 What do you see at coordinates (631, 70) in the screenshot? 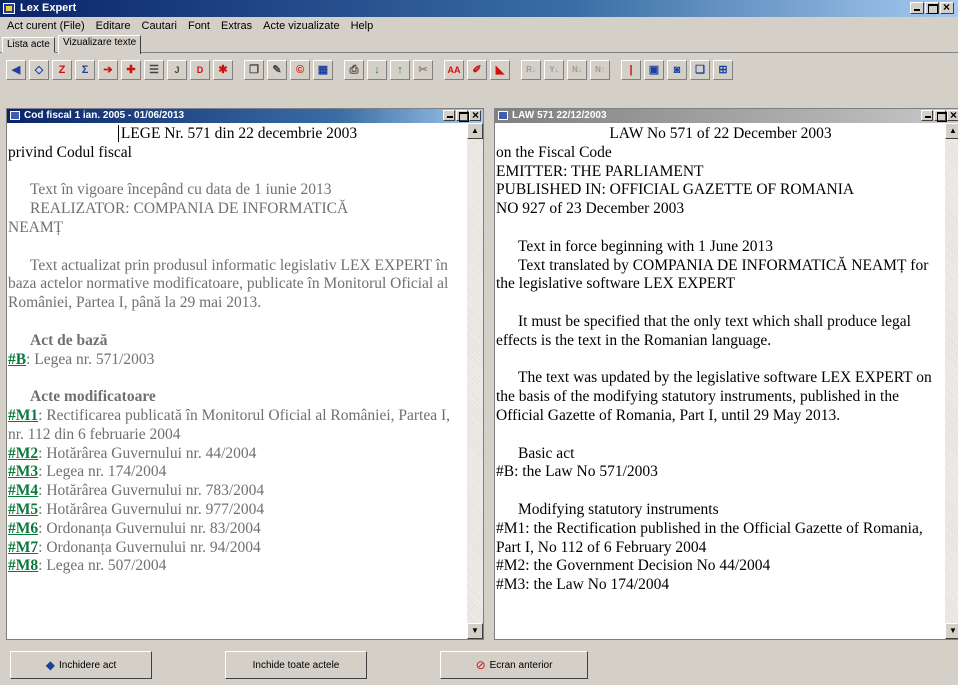
I see `bar-icon: |` at bounding box center [631, 70].